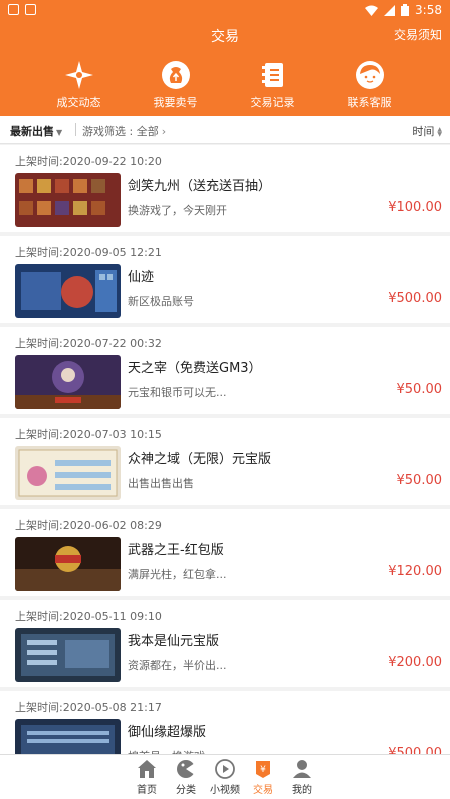 This screenshot has width=450, height=799. What do you see at coordinates (439, 132) in the screenshot?
I see `sort-arrows-icon: ▲ ▼` at bounding box center [439, 132].